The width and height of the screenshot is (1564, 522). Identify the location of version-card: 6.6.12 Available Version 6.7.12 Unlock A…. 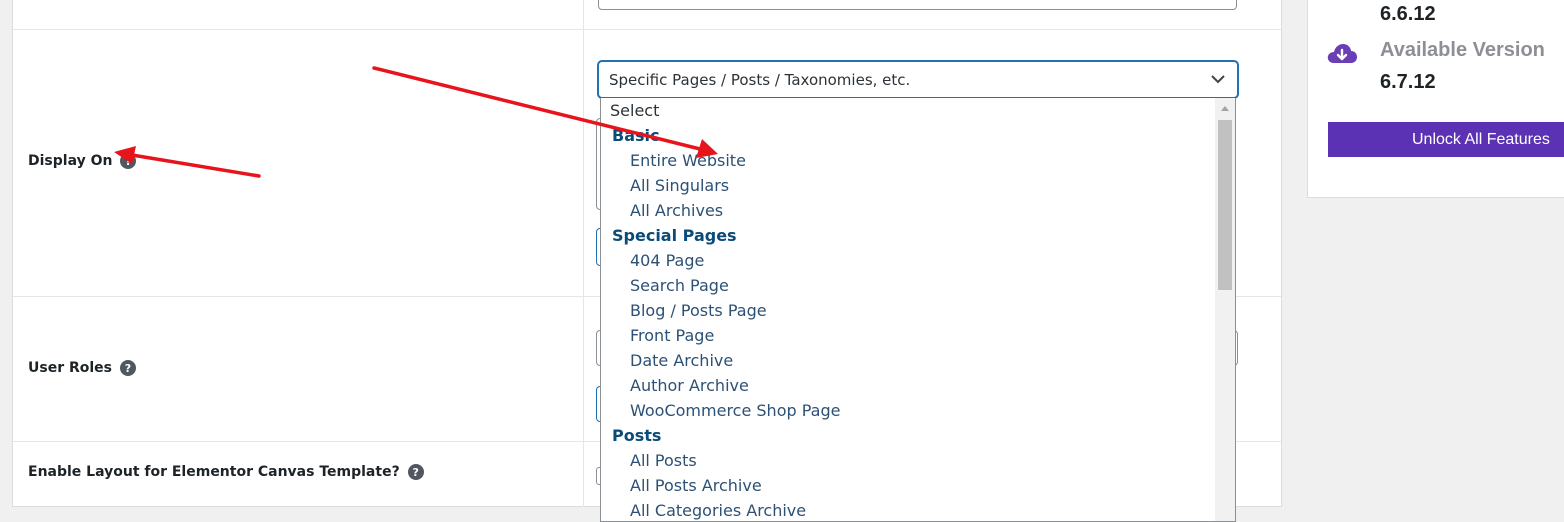
(1435, 99).